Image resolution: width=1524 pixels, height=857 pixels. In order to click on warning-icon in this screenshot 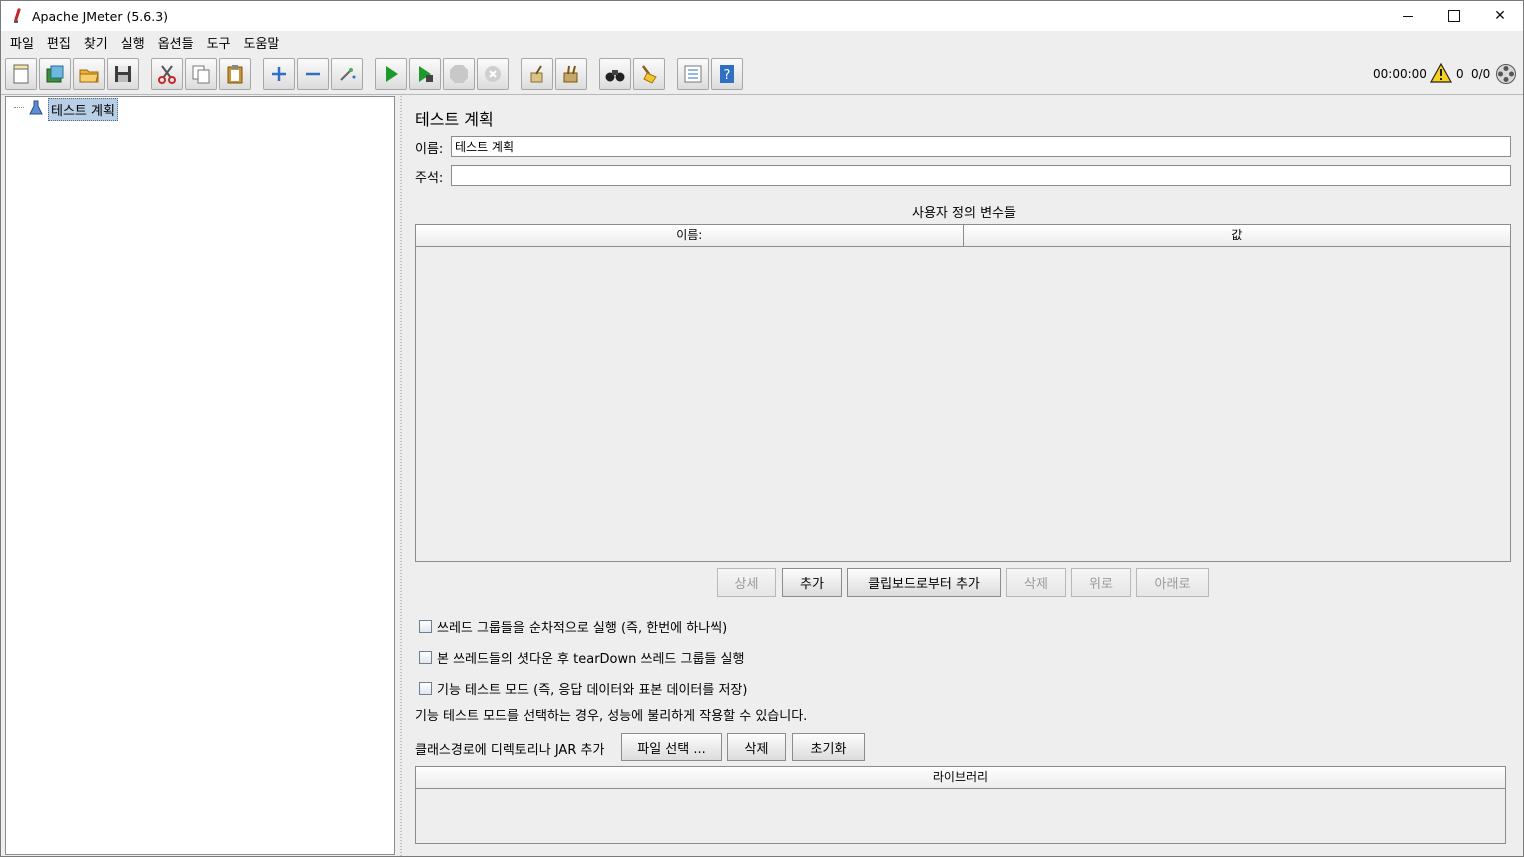, I will do `click(1441, 73)`.